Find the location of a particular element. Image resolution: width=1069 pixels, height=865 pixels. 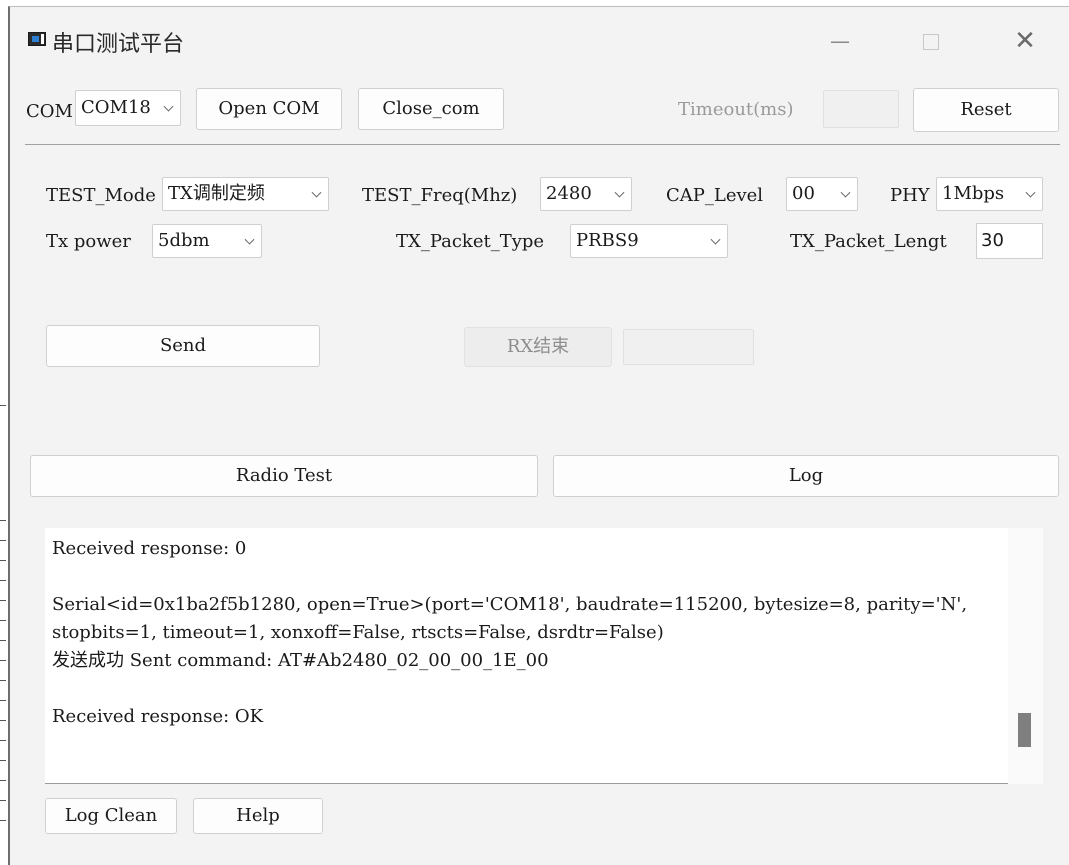

scrollbar-thumb is located at coordinates (1024, 730).